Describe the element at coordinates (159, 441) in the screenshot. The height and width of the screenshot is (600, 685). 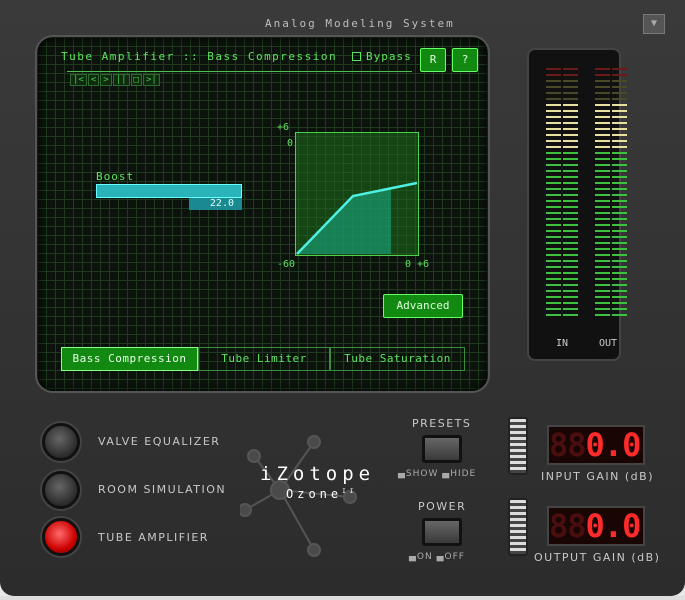
I see `valve-equalizer-label: VALVE EQUALIZER` at that location.